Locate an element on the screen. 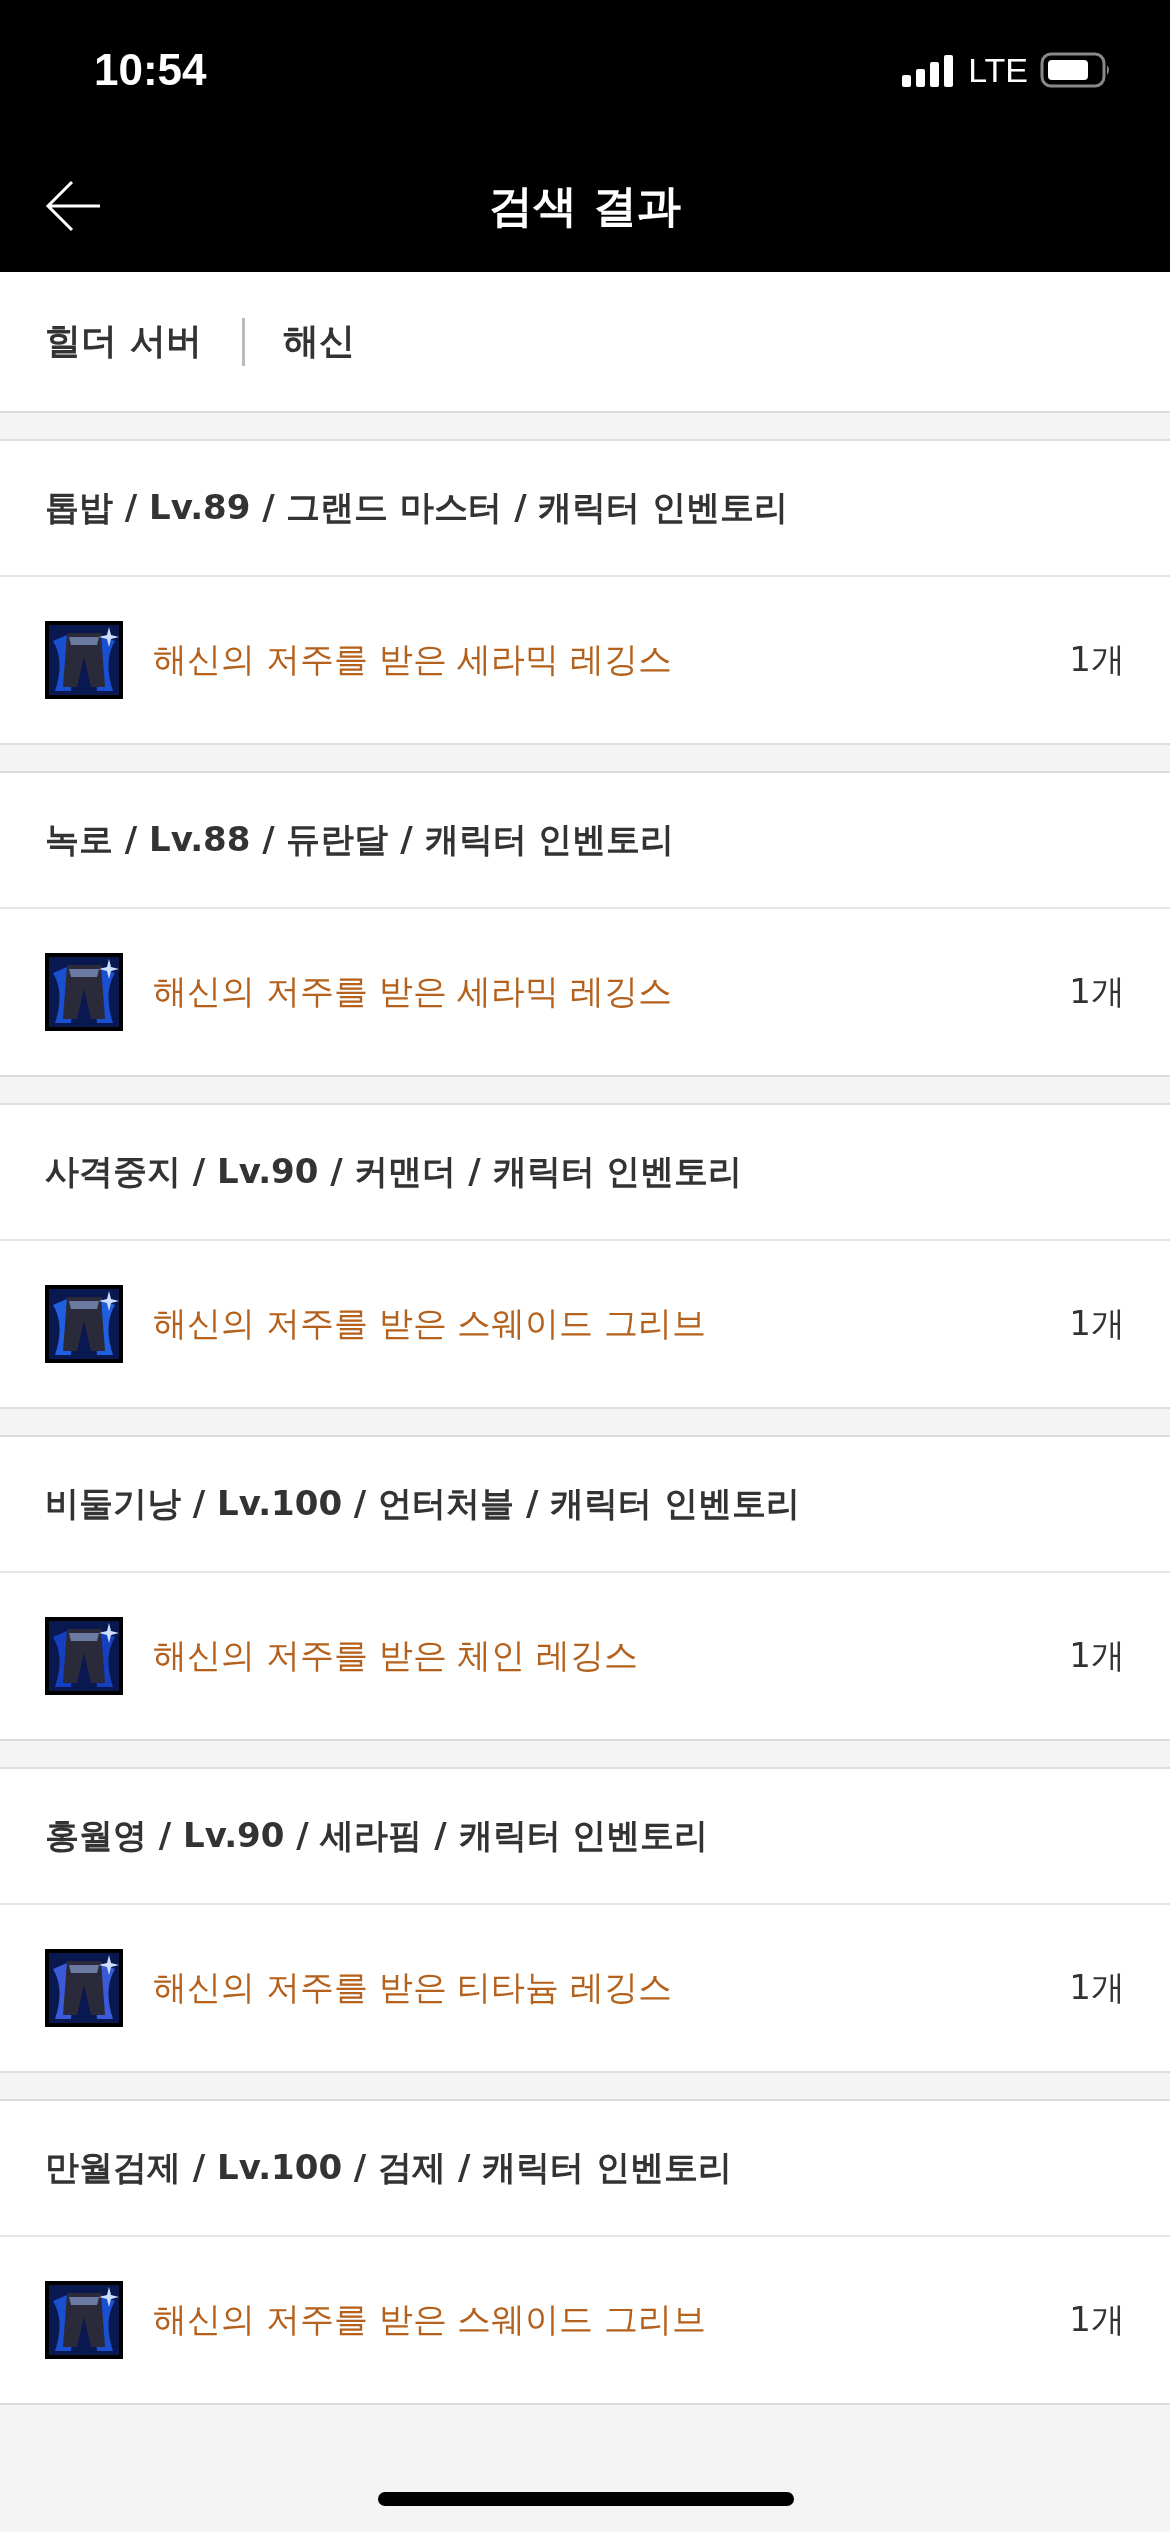  character-info: 홍월영 / Lv.90 / 세라핌 / 캐릭터 인벤토리 is located at coordinates (377, 1835).